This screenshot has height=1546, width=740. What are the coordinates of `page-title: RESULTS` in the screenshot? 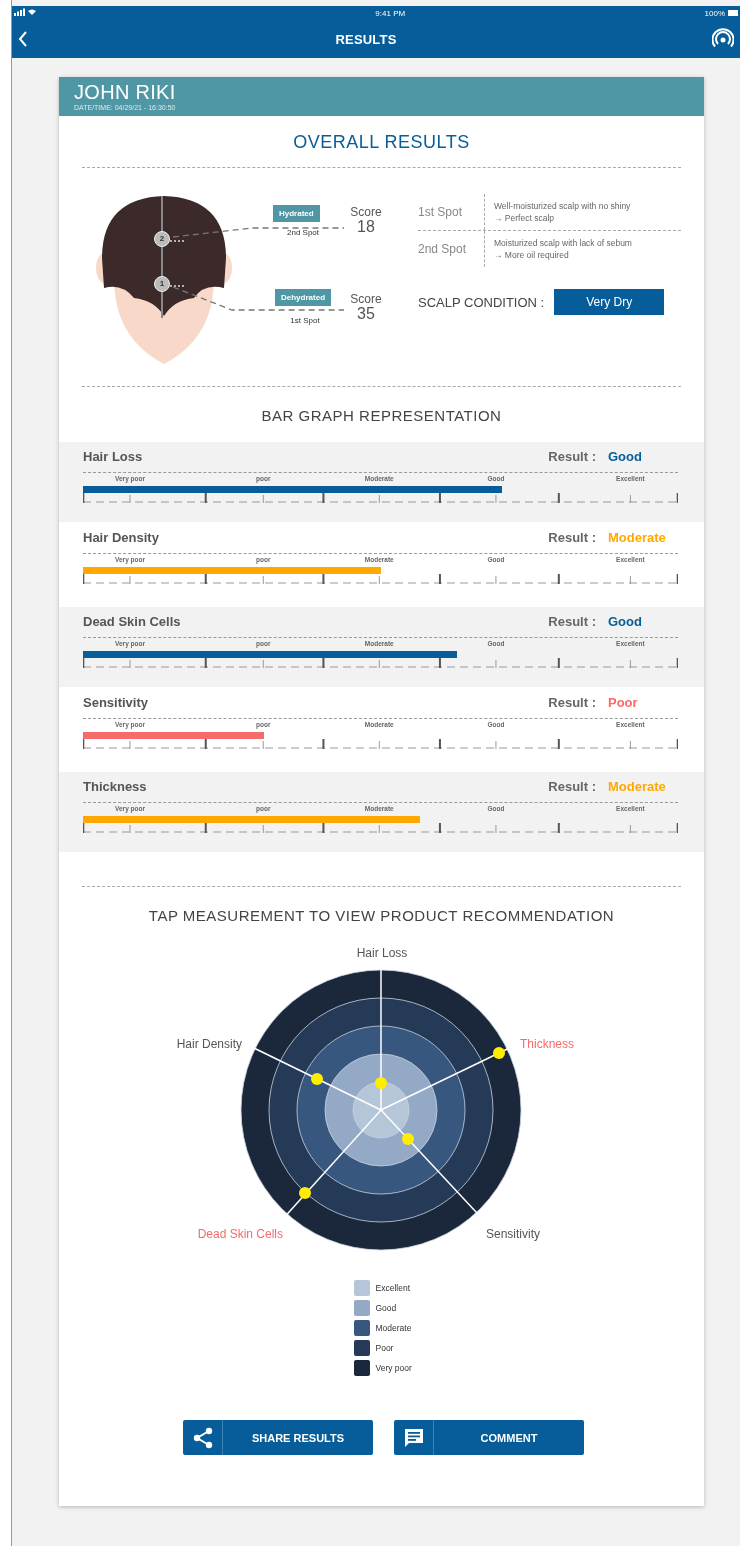 It's located at (366, 39).